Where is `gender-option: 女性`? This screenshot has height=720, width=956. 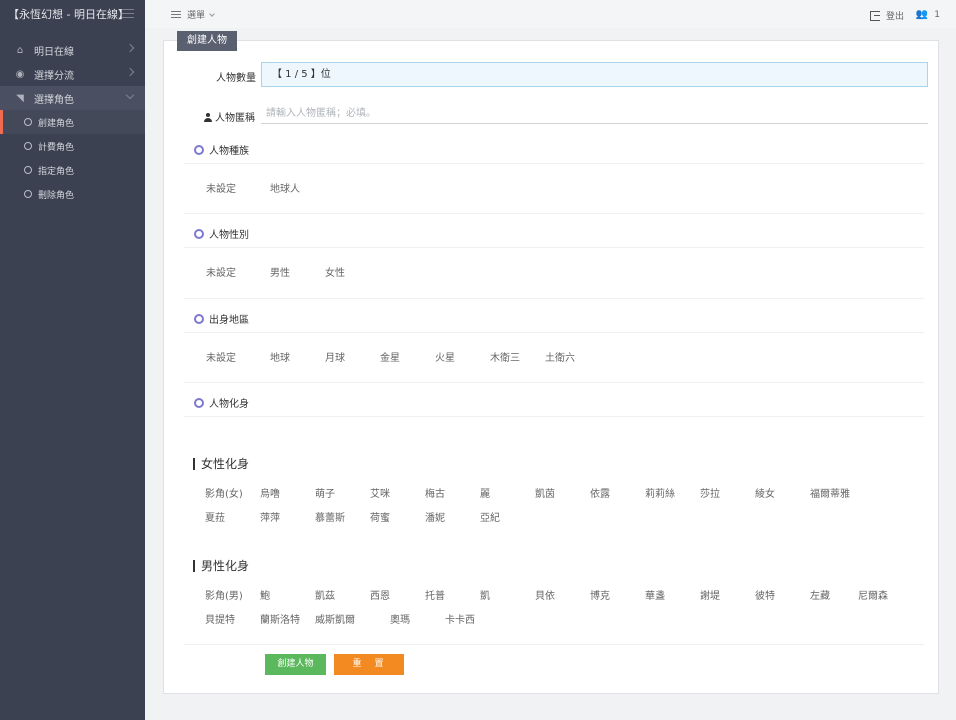 gender-option: 女性 is located at coordinates (352, 274).